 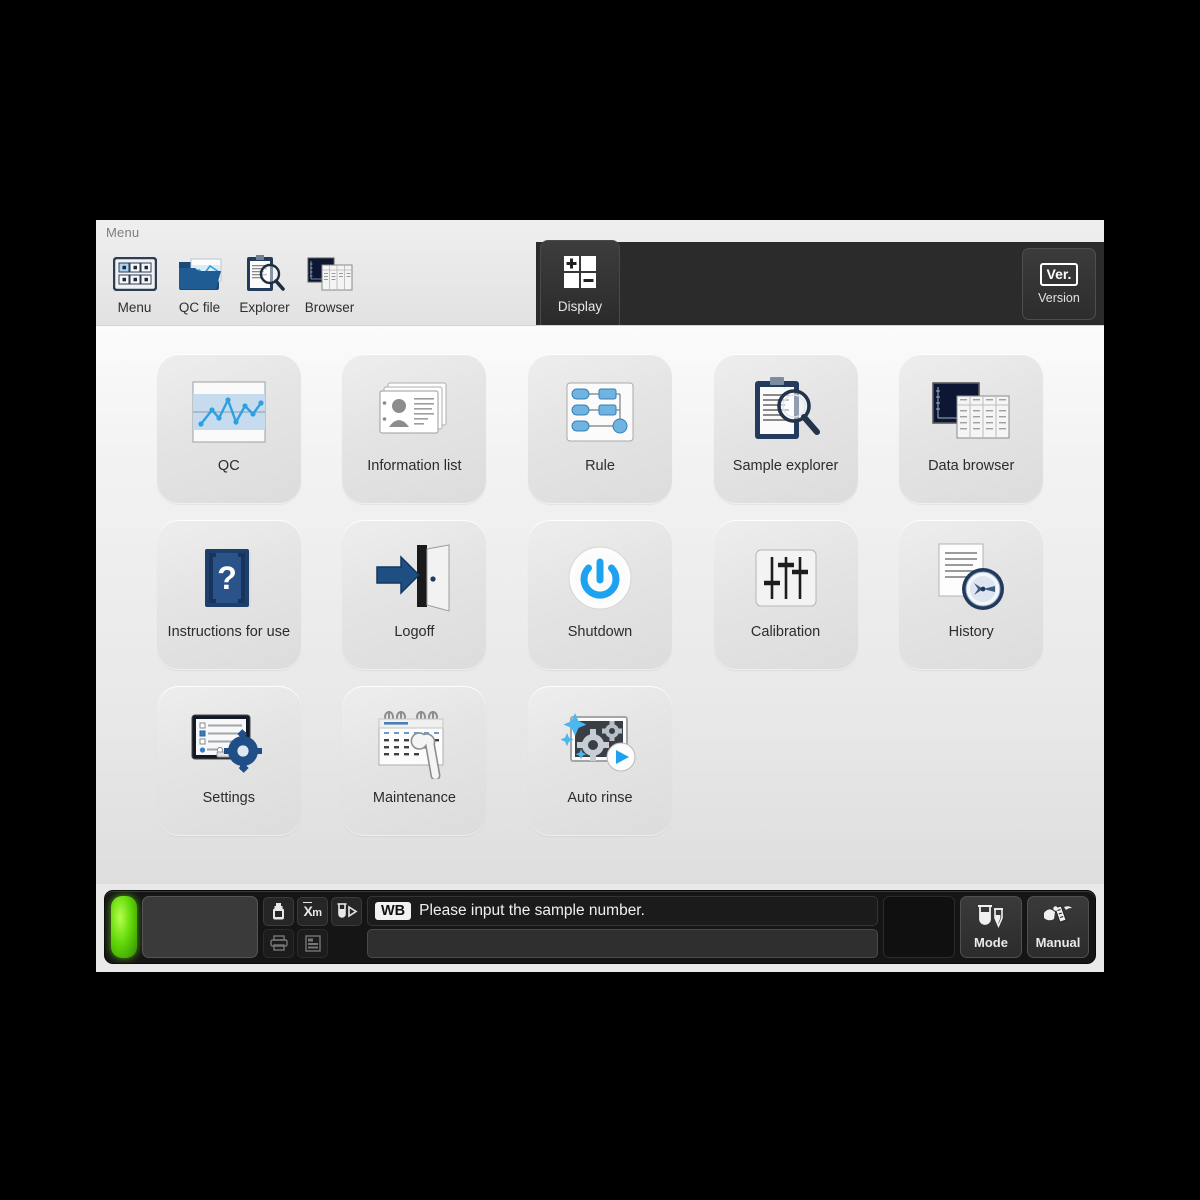 I want to click on qc-line-chart-icon, so click(x=229, y=412).